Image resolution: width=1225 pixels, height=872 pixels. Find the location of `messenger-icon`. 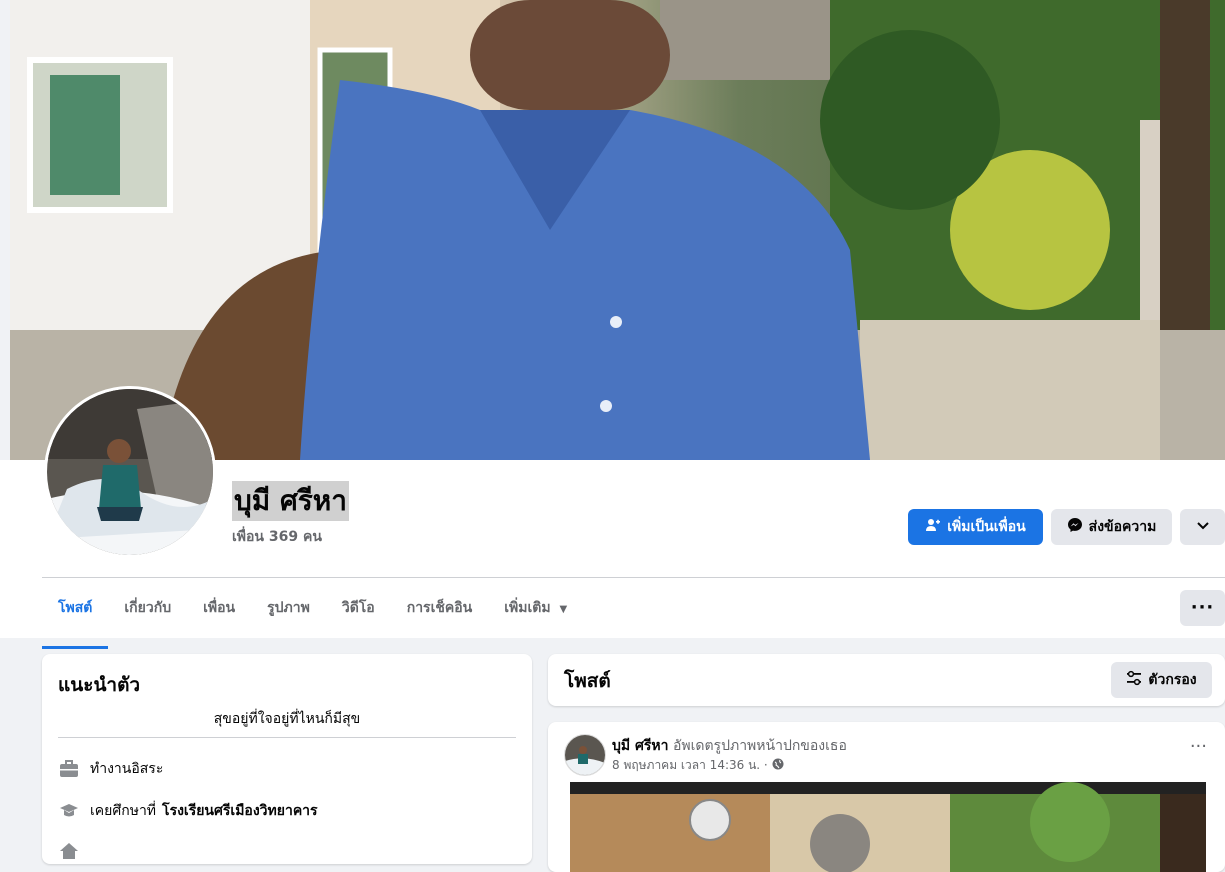

messenger-icon is located at coordinates (1075, 527).